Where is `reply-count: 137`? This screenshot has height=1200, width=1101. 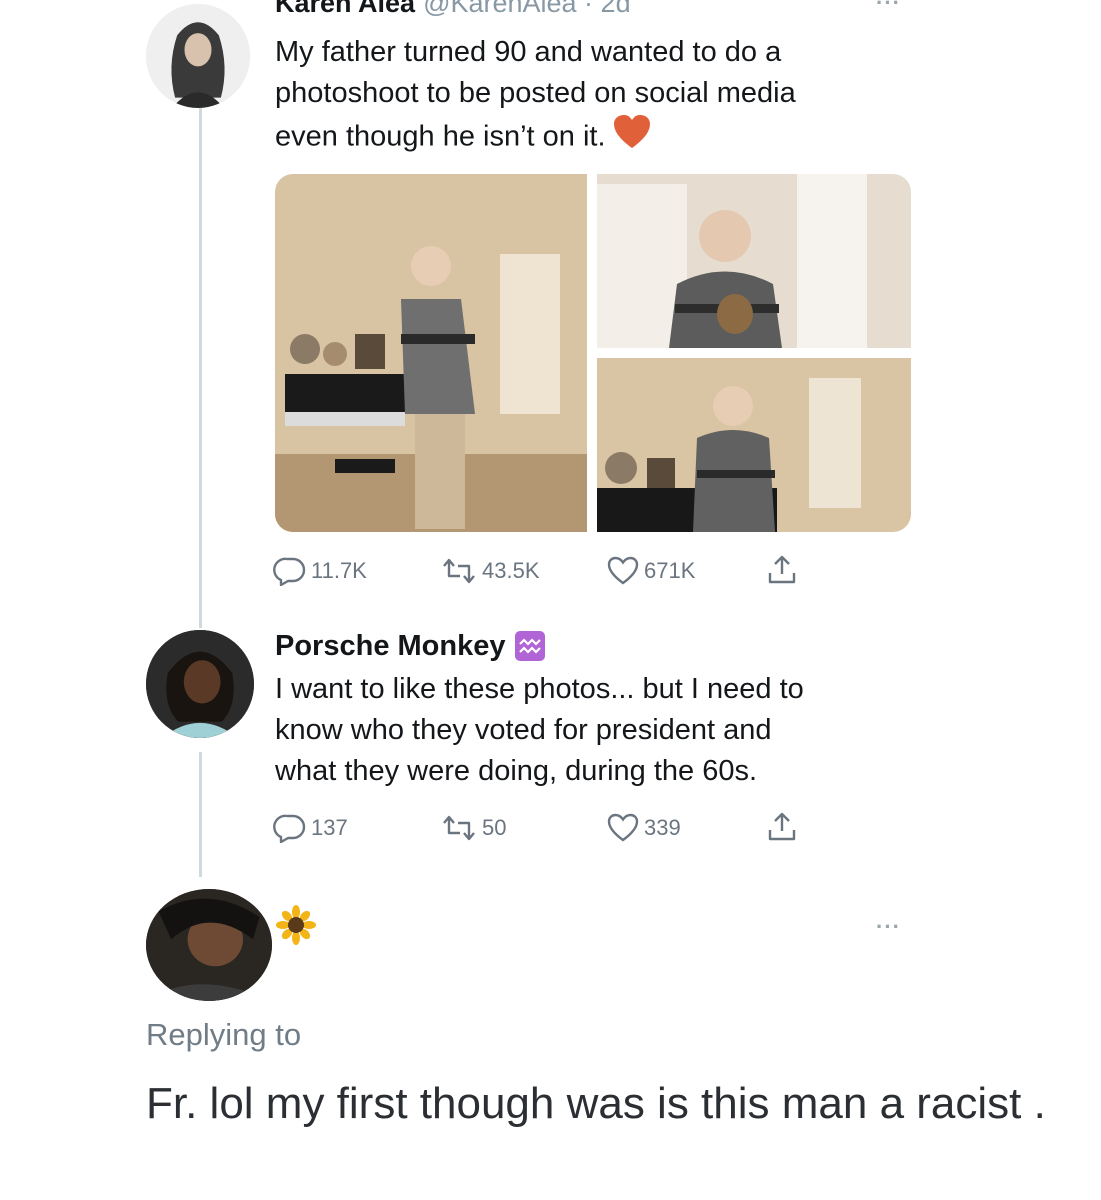 reply-count: 137 is located at coordinates (329, 827).